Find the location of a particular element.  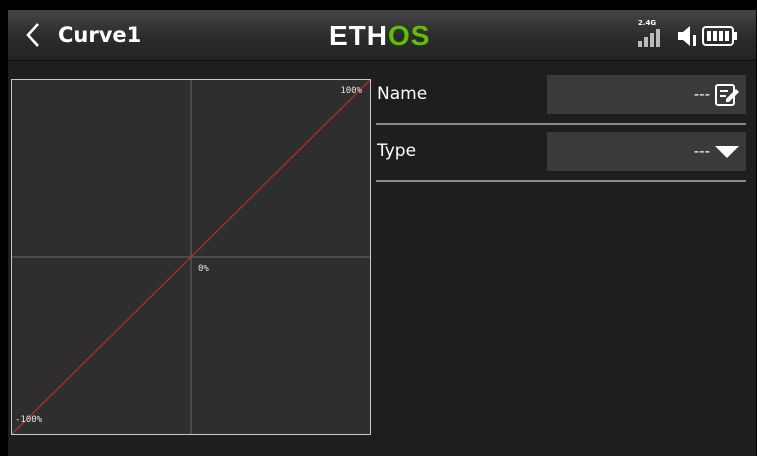

chart-label-min: -100% is located at coordinates (29, 420).